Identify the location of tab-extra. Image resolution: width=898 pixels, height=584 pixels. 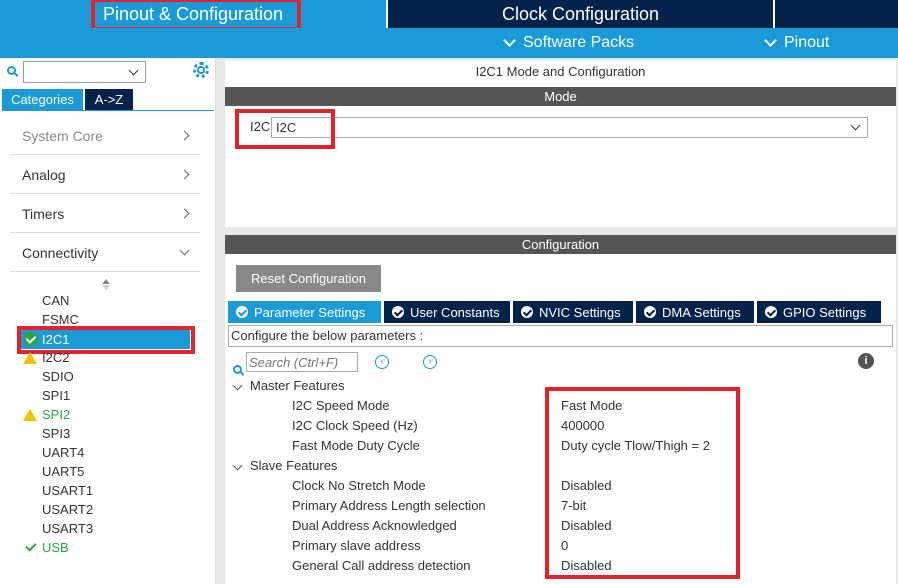
(836, 14).